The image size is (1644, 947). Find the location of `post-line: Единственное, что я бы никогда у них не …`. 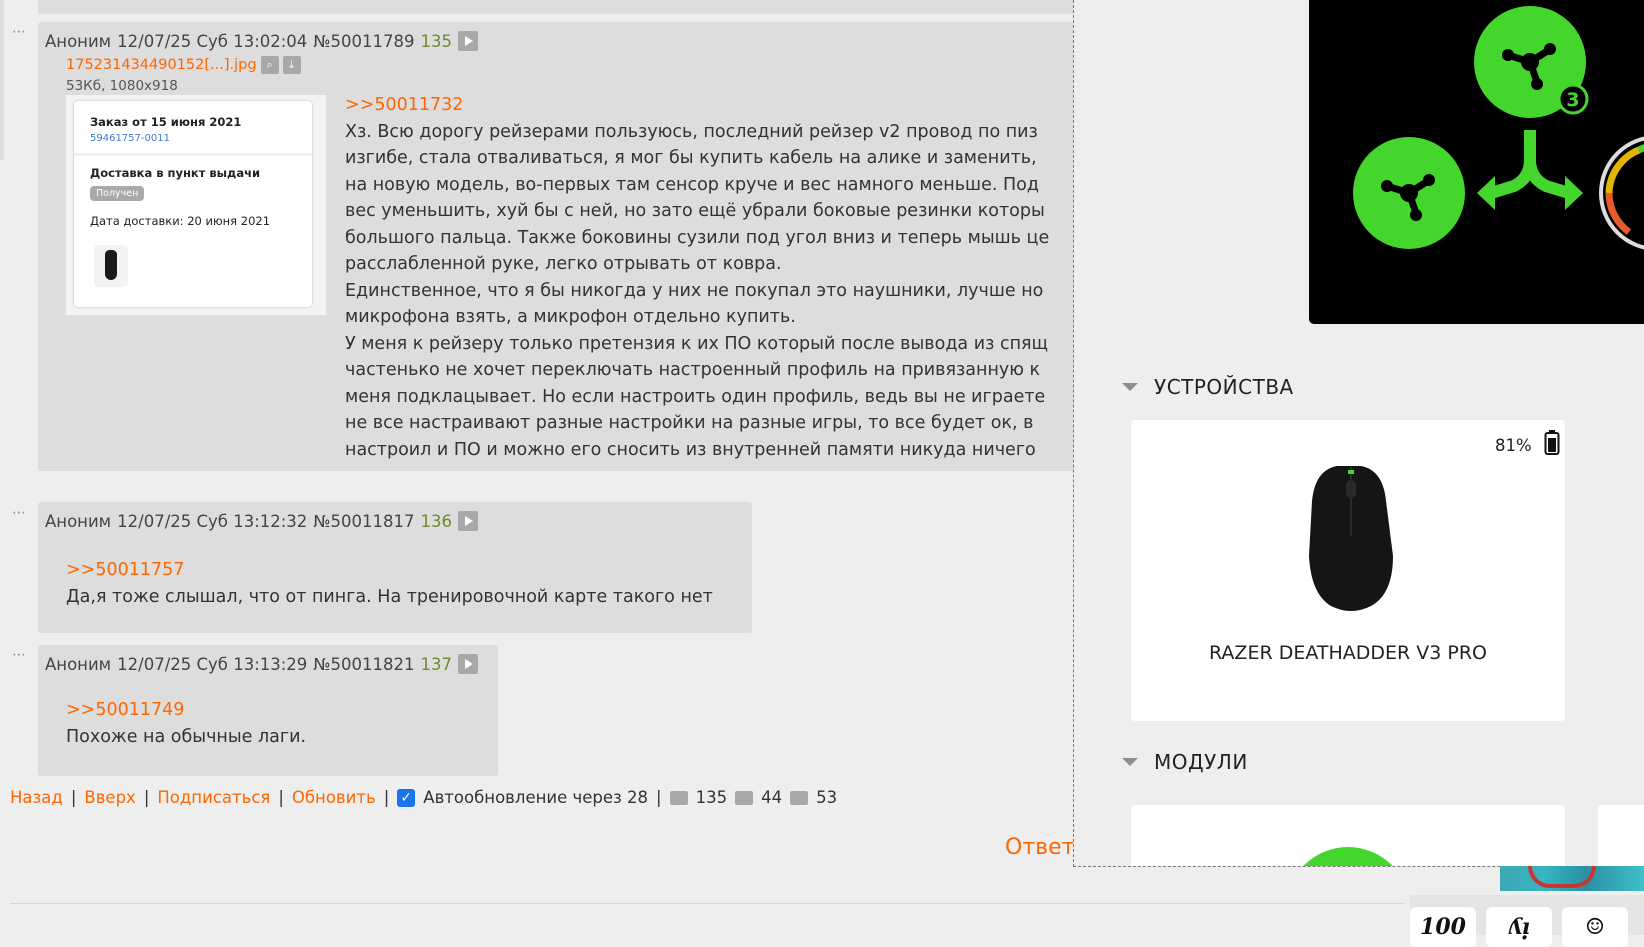

post-line: Единственное, что я бы никогда у них не … is located at coordinates (694, 290).